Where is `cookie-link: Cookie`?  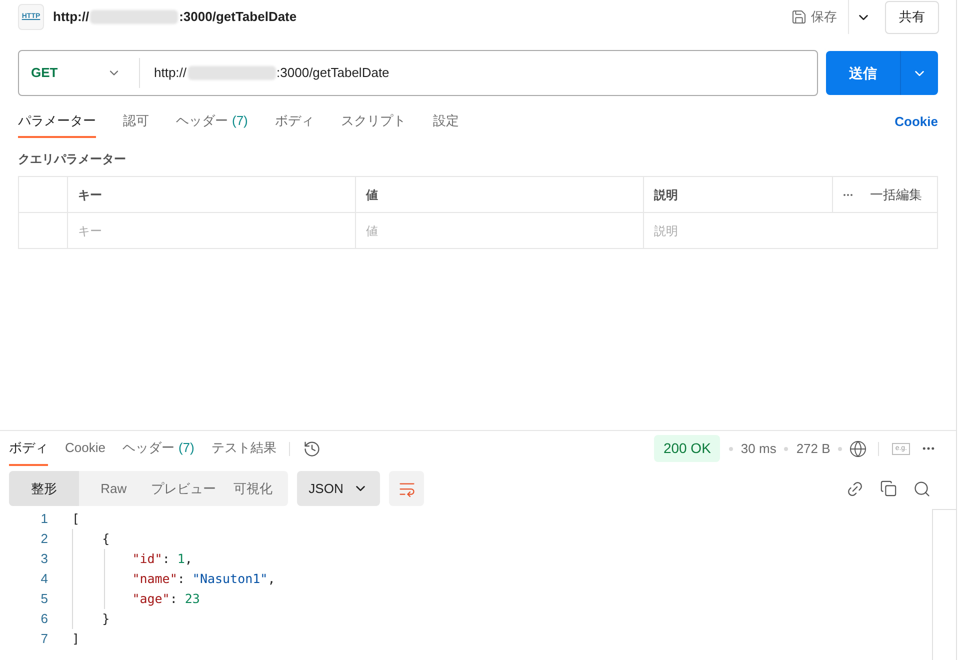 cookie-link: Cookie is located at coordinates (916, 122).